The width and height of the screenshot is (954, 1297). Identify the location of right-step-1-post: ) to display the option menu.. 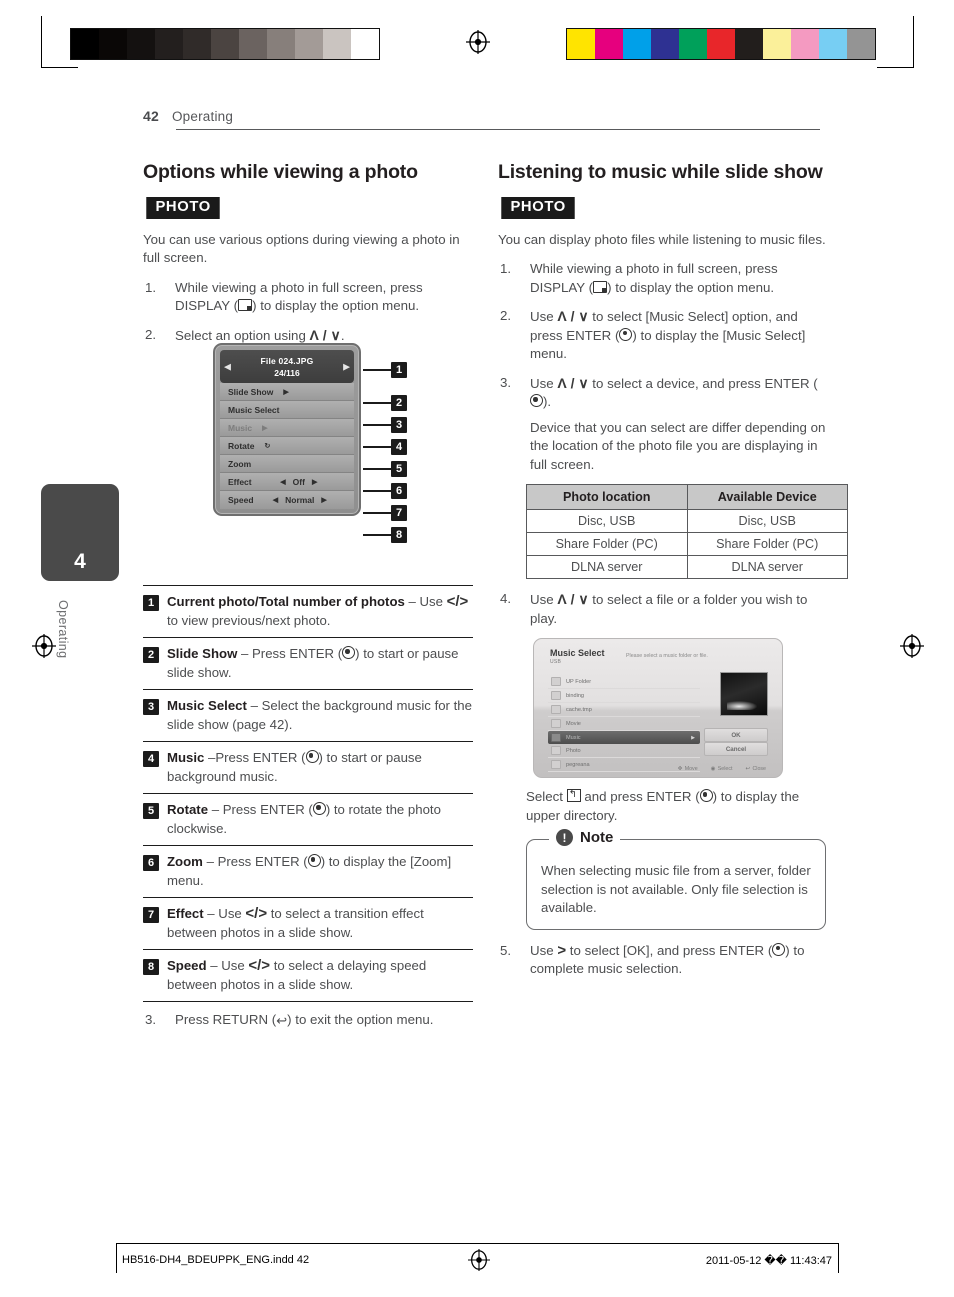
(691, 287).